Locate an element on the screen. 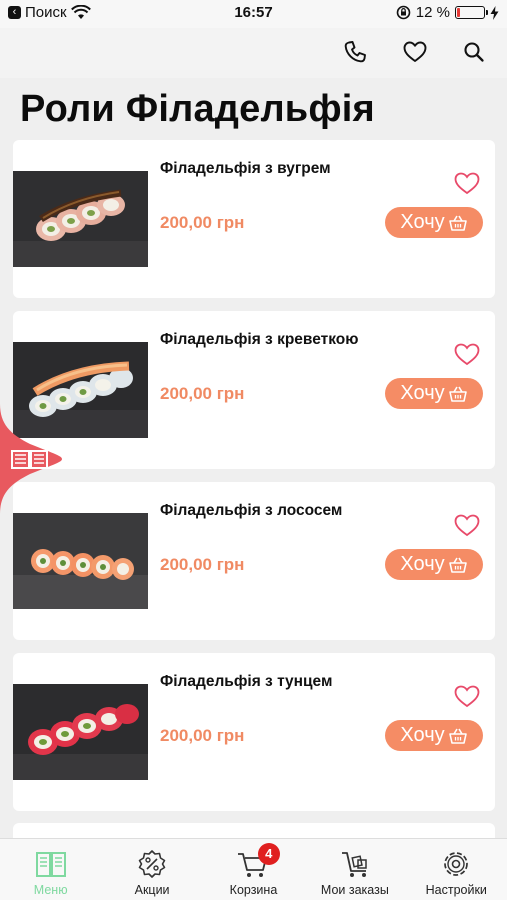 The height and width of the screenshot is (900, 507). product-name: Філадельфія з тунцем is located at coordinates (246, 681).